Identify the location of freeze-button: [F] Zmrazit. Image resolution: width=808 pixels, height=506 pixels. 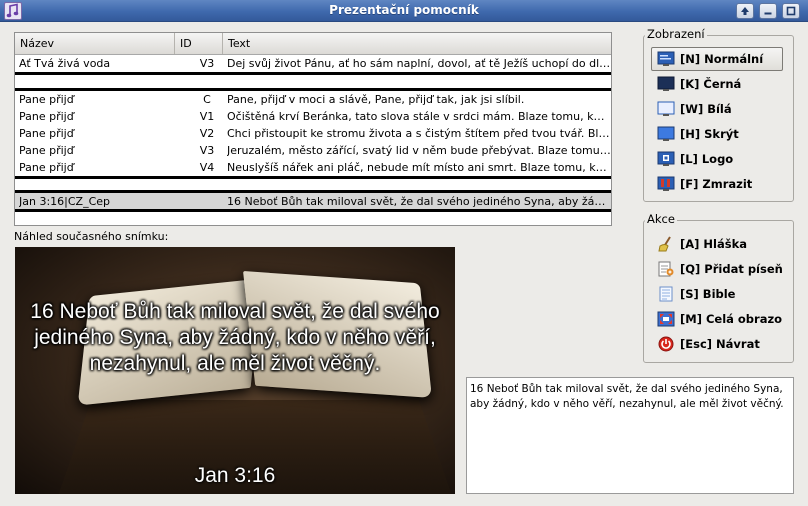
(717, 184).